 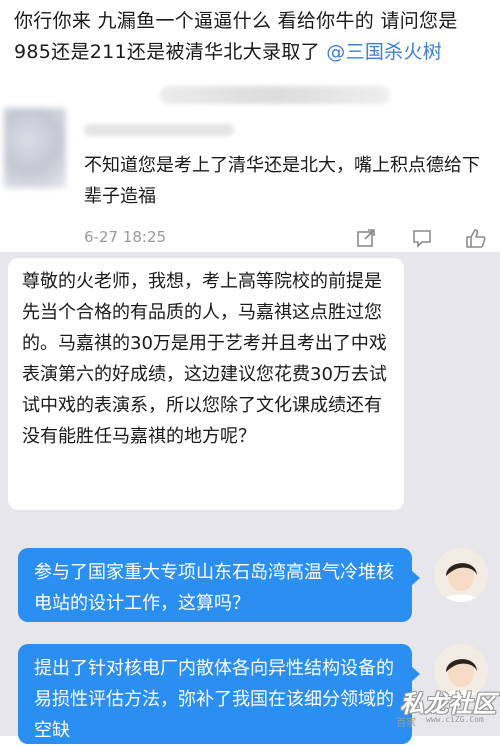 I want to click on comment-icon, so click(x=422, y=238).